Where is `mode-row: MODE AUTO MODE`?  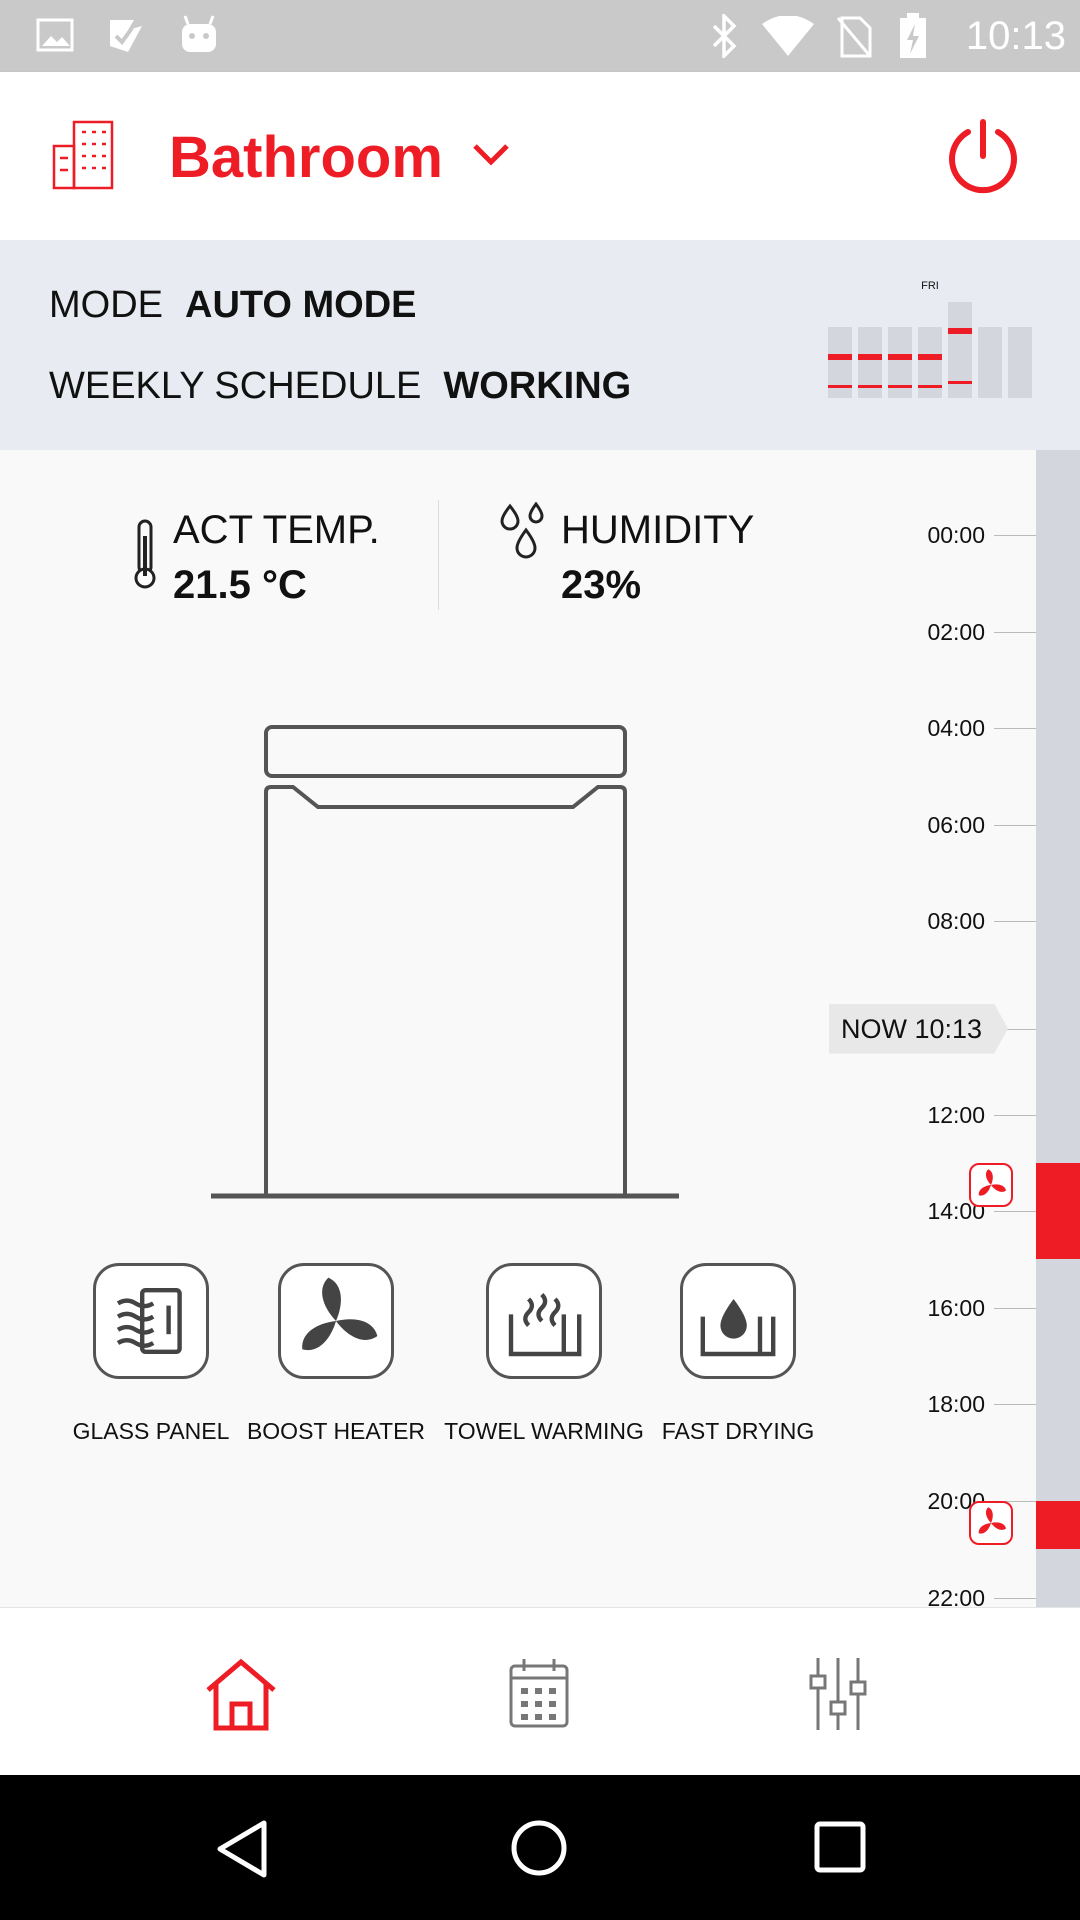 mode-row: MODE AUTO MODE is located at coordinates (233, 305).